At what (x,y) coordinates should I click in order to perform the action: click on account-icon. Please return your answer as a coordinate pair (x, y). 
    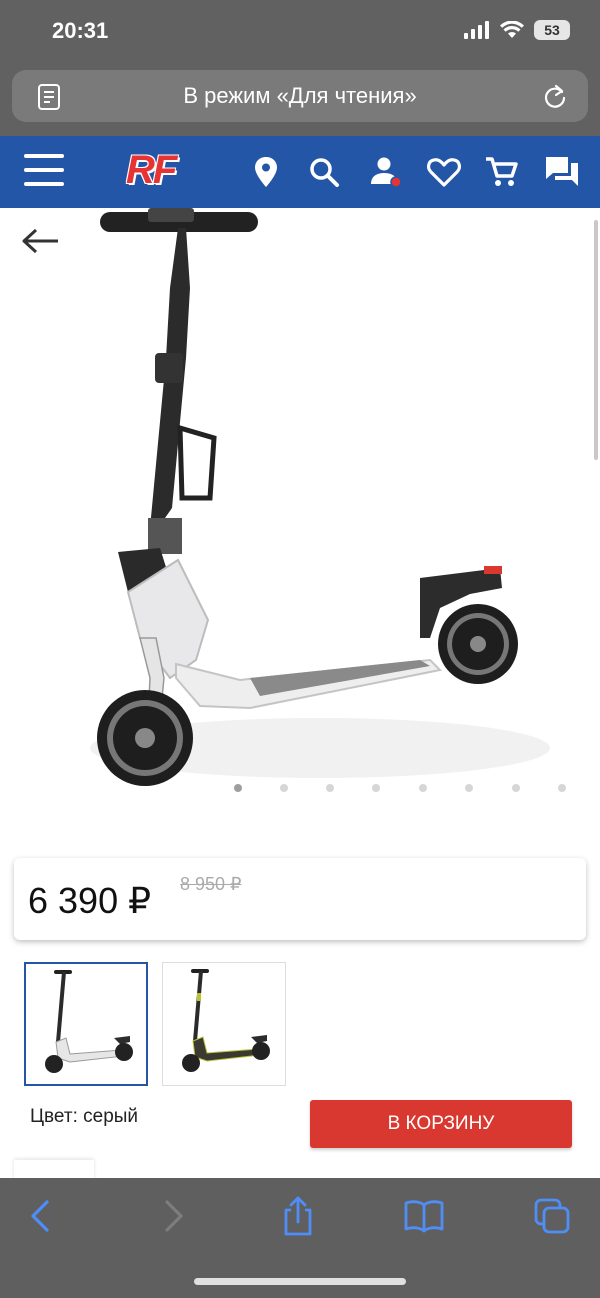
    Looking at the image, I should click on (386, 172).